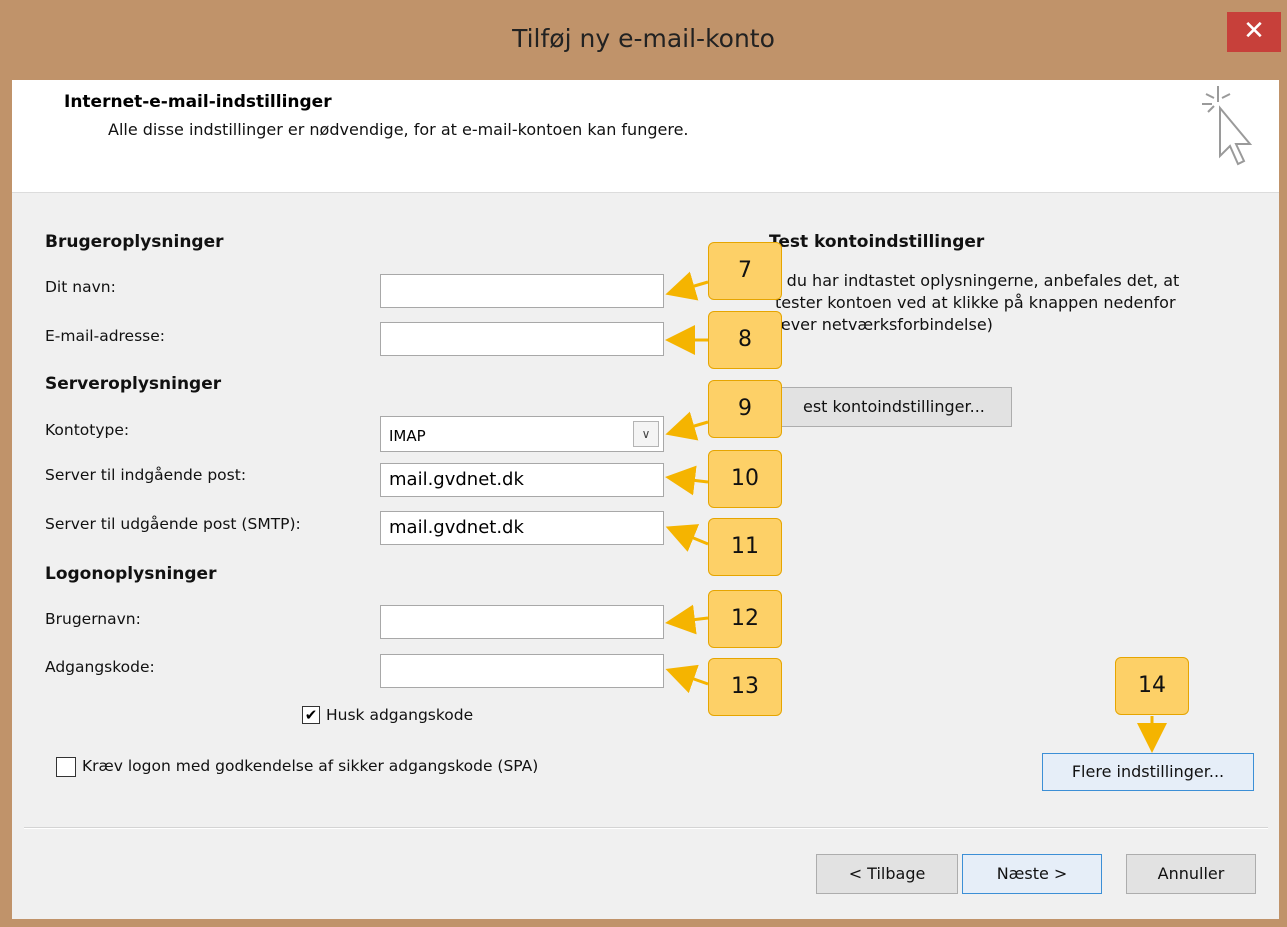  I want to click on window-title: Tilføj ny e-mail-konto, so click(643, 38).